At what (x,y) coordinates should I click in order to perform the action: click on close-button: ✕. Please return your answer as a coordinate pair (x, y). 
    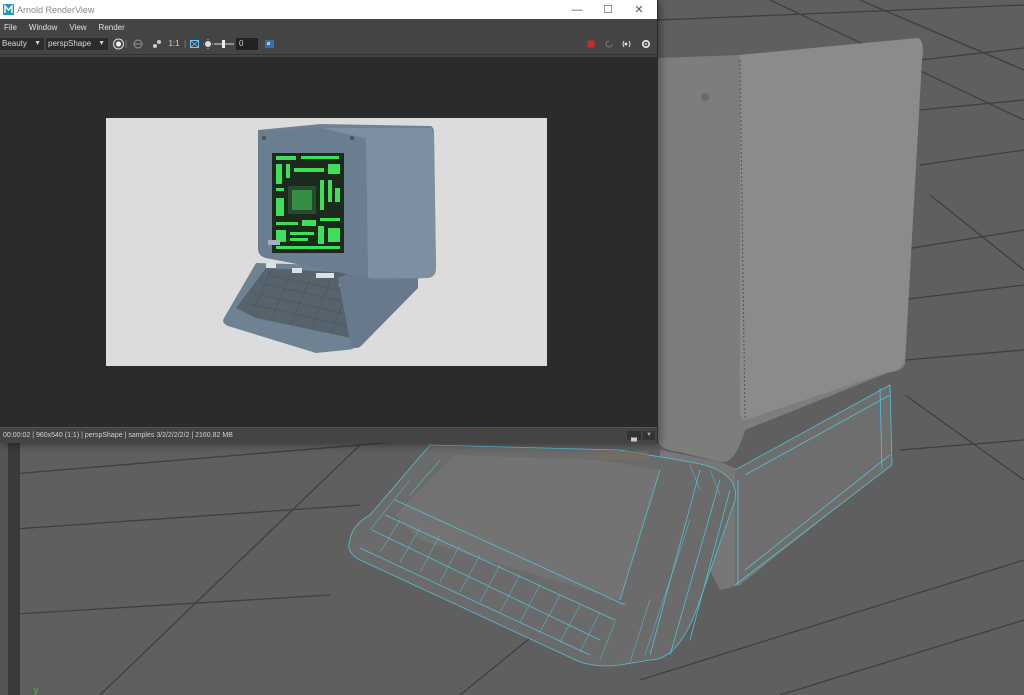
    Looking at the image, I should click on (639, 9).